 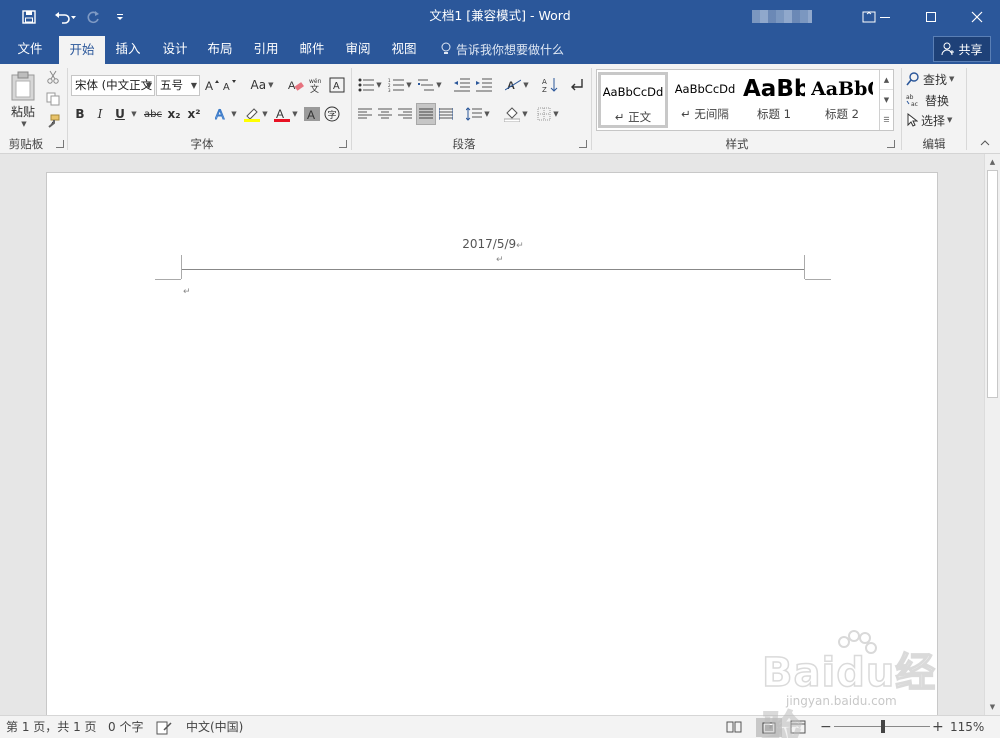 What do you see at coordinates (343, 144) in the screenshot?
I see `font-launcher-icon` at bounding box center [343, 144].